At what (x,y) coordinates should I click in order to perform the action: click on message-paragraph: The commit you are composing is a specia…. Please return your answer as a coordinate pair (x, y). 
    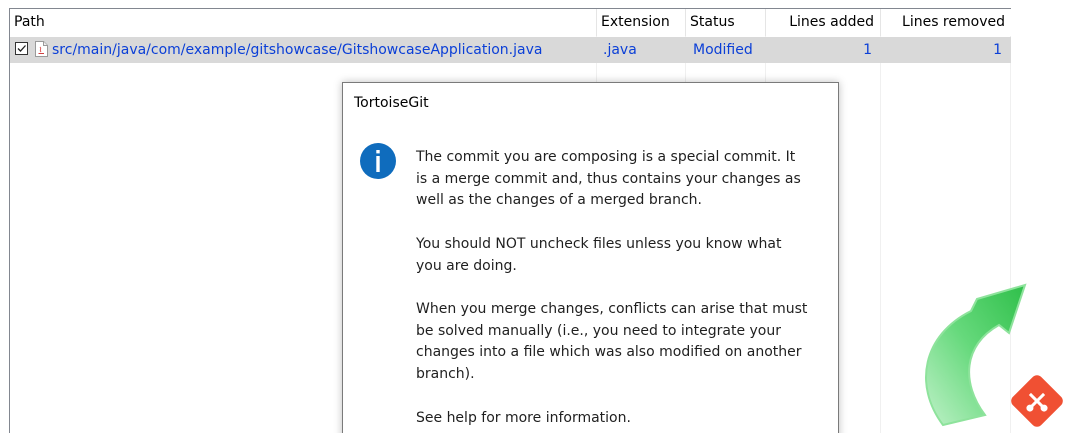
    Looking at the image, I should click on (621, 179).